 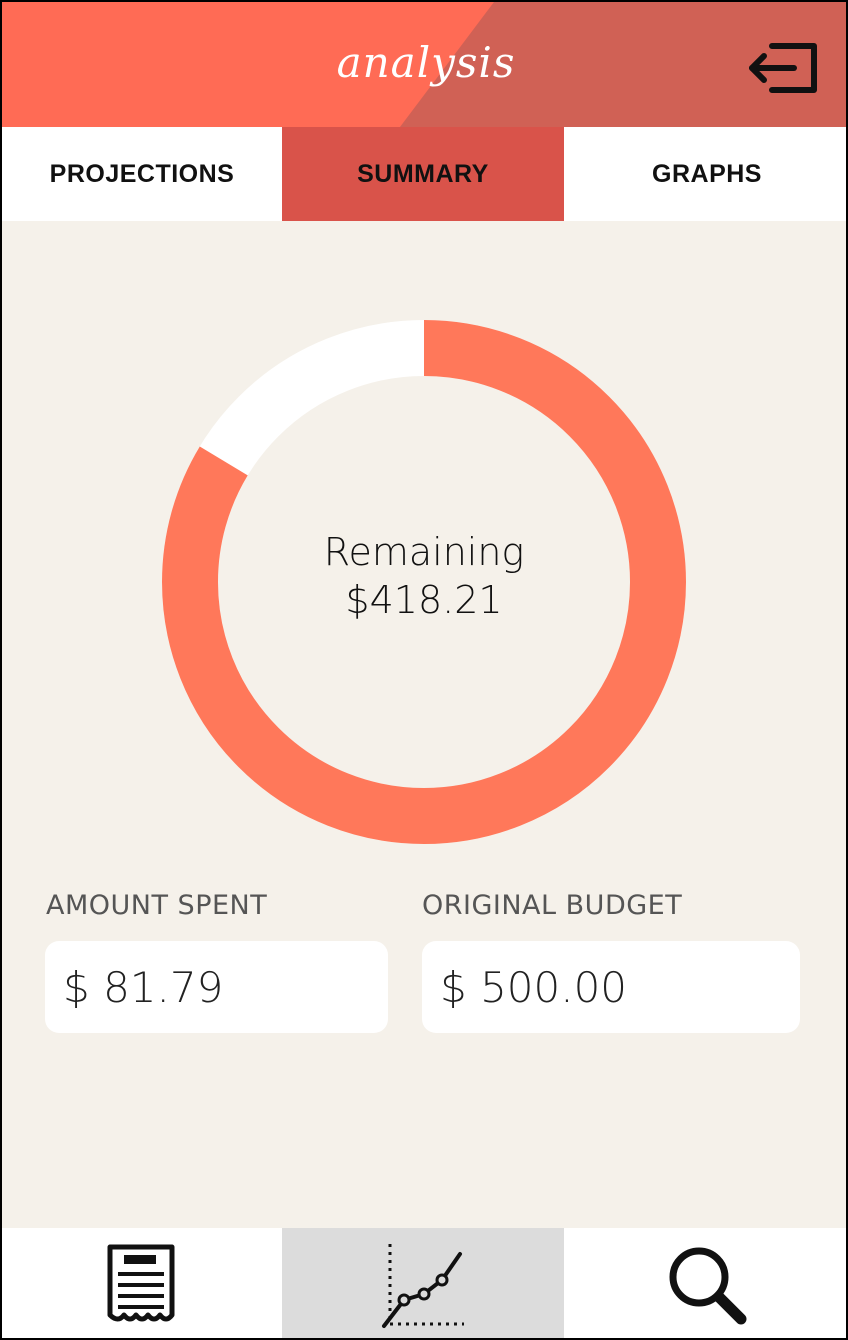 I want to click on bottom-nav, so click(x=424, y=1283).